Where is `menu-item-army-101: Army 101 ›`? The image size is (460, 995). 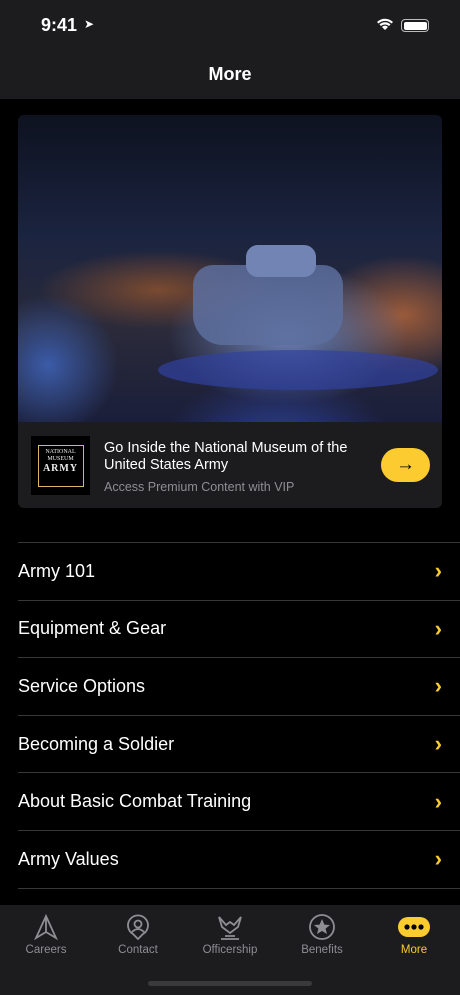 menu-item-army-101: Army 101 › is located at coordinates (239, 571).